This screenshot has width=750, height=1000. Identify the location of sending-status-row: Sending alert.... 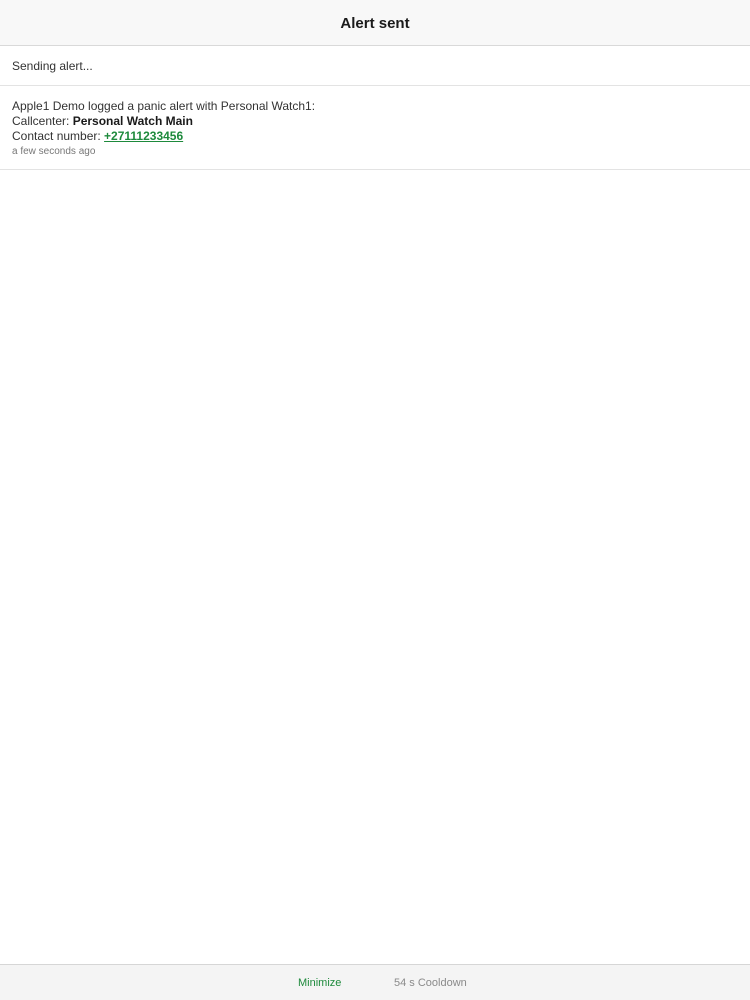
(375, 66).